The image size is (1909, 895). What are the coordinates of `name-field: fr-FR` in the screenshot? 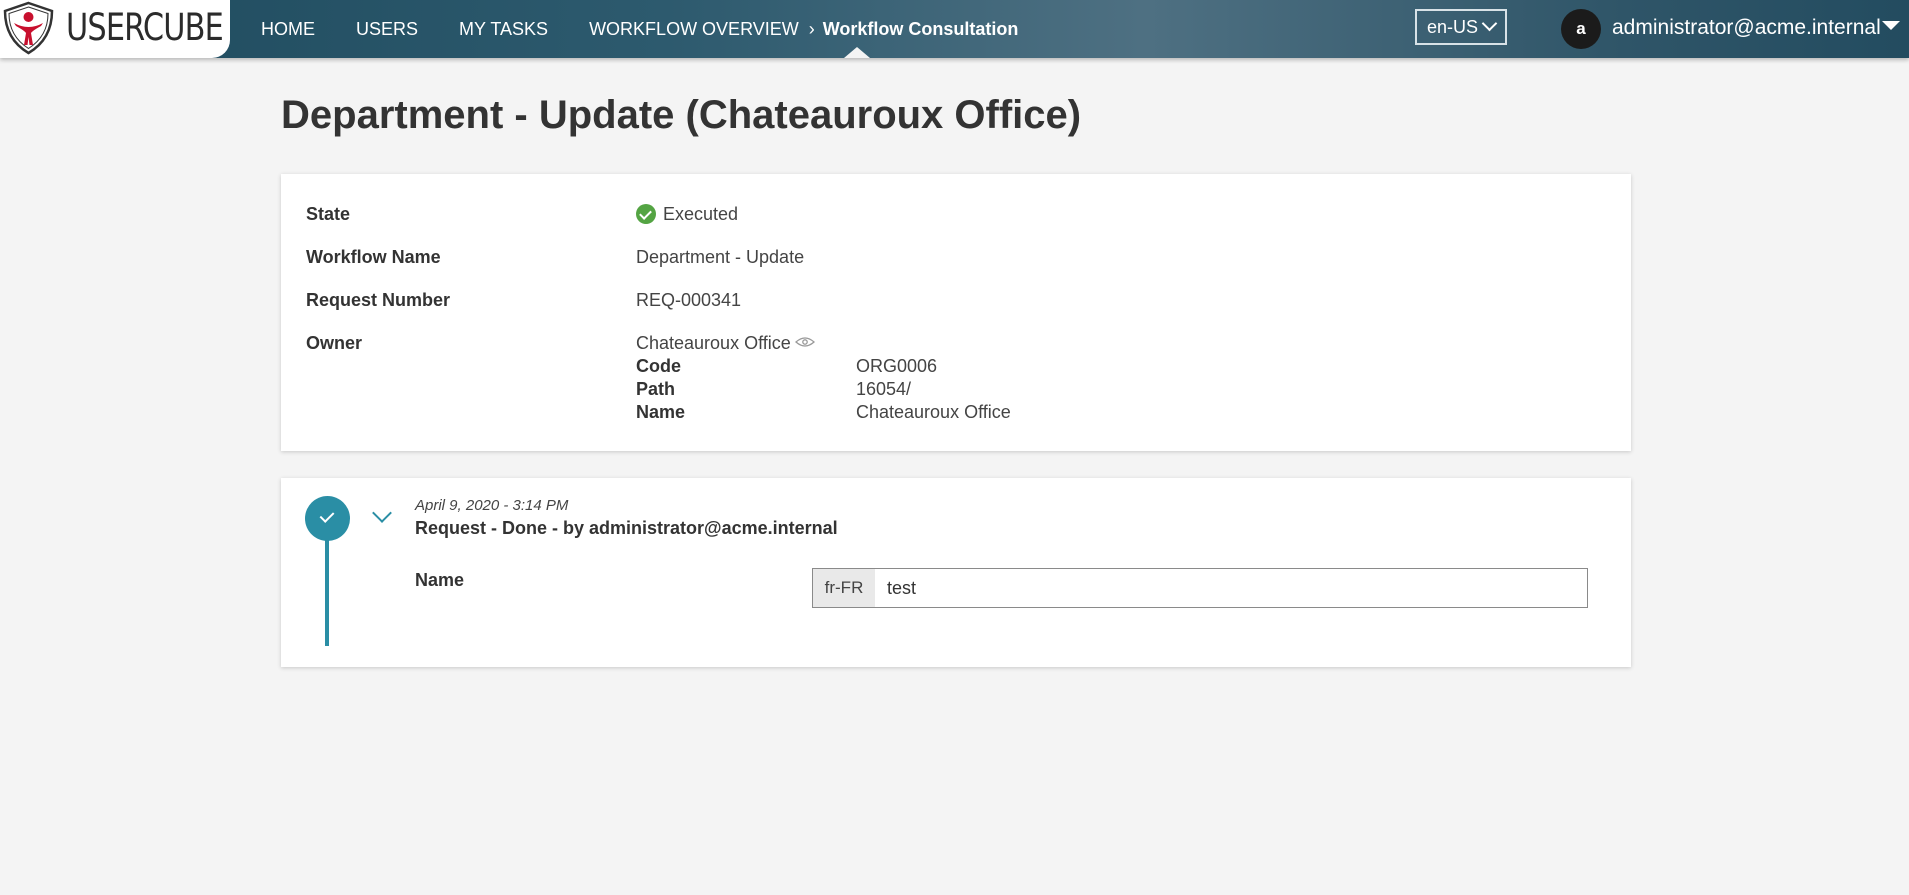 It's located at (1200, 588).